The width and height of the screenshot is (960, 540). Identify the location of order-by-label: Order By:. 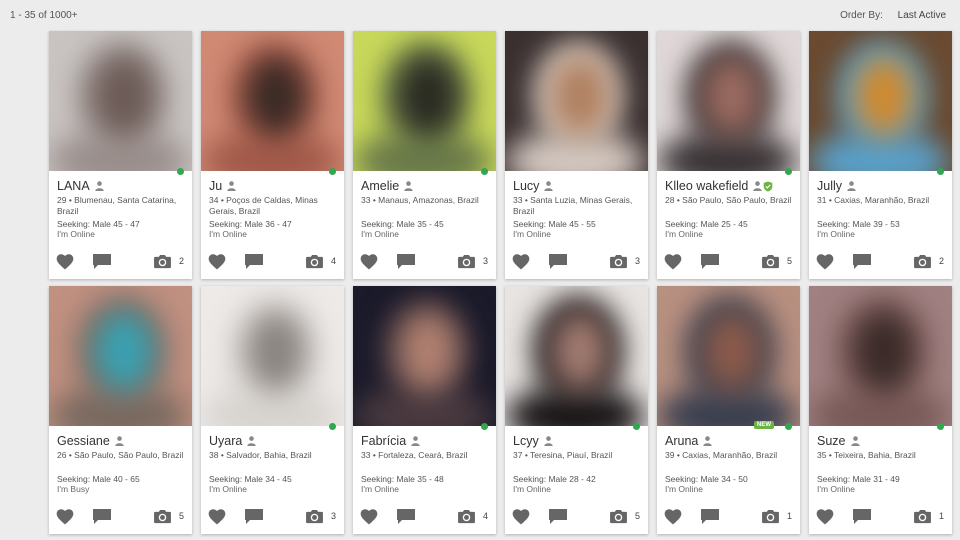
(861, 15).